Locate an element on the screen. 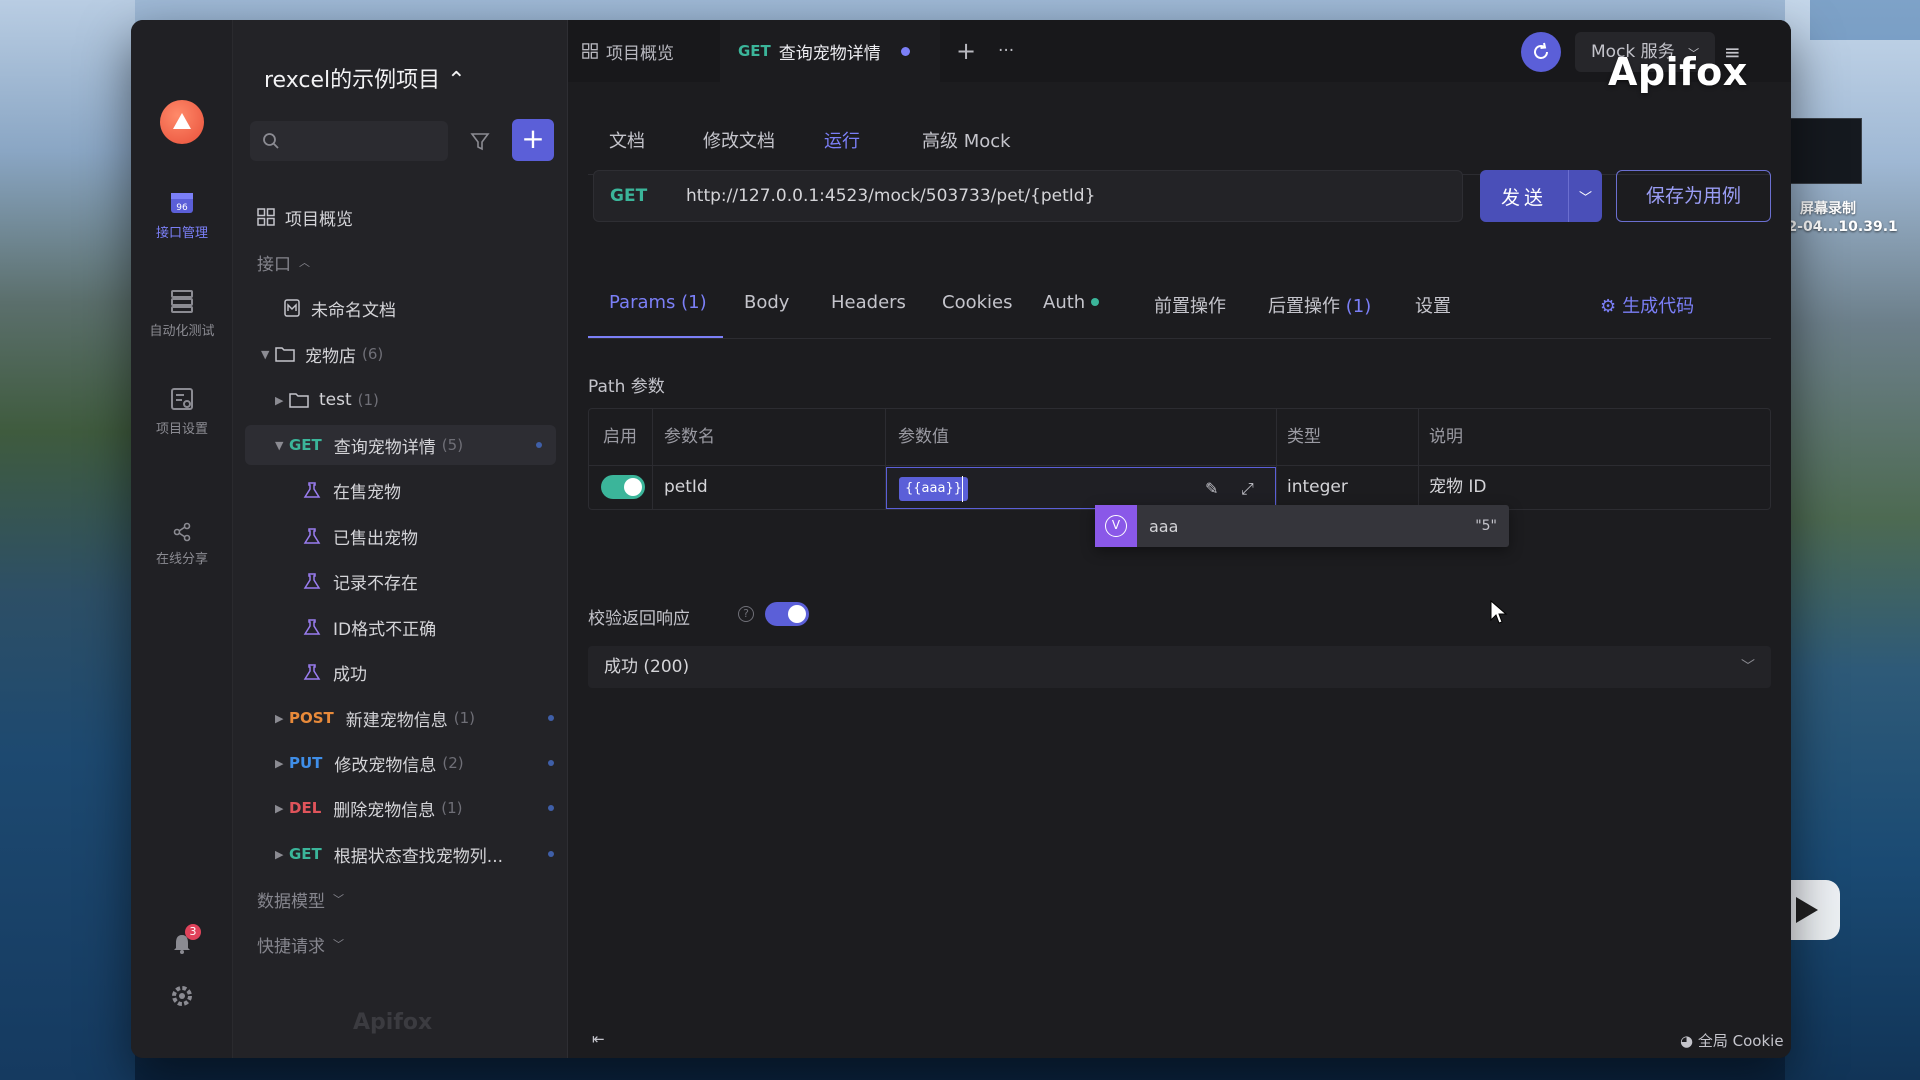  tab-label: Auth is located at coordinates (1064, 302).